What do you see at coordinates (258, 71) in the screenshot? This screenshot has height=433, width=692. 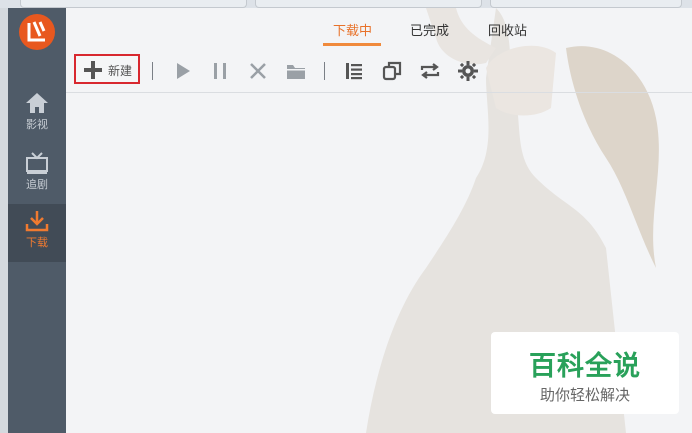 I see `delete-icon` at bounding box center [258, 71].